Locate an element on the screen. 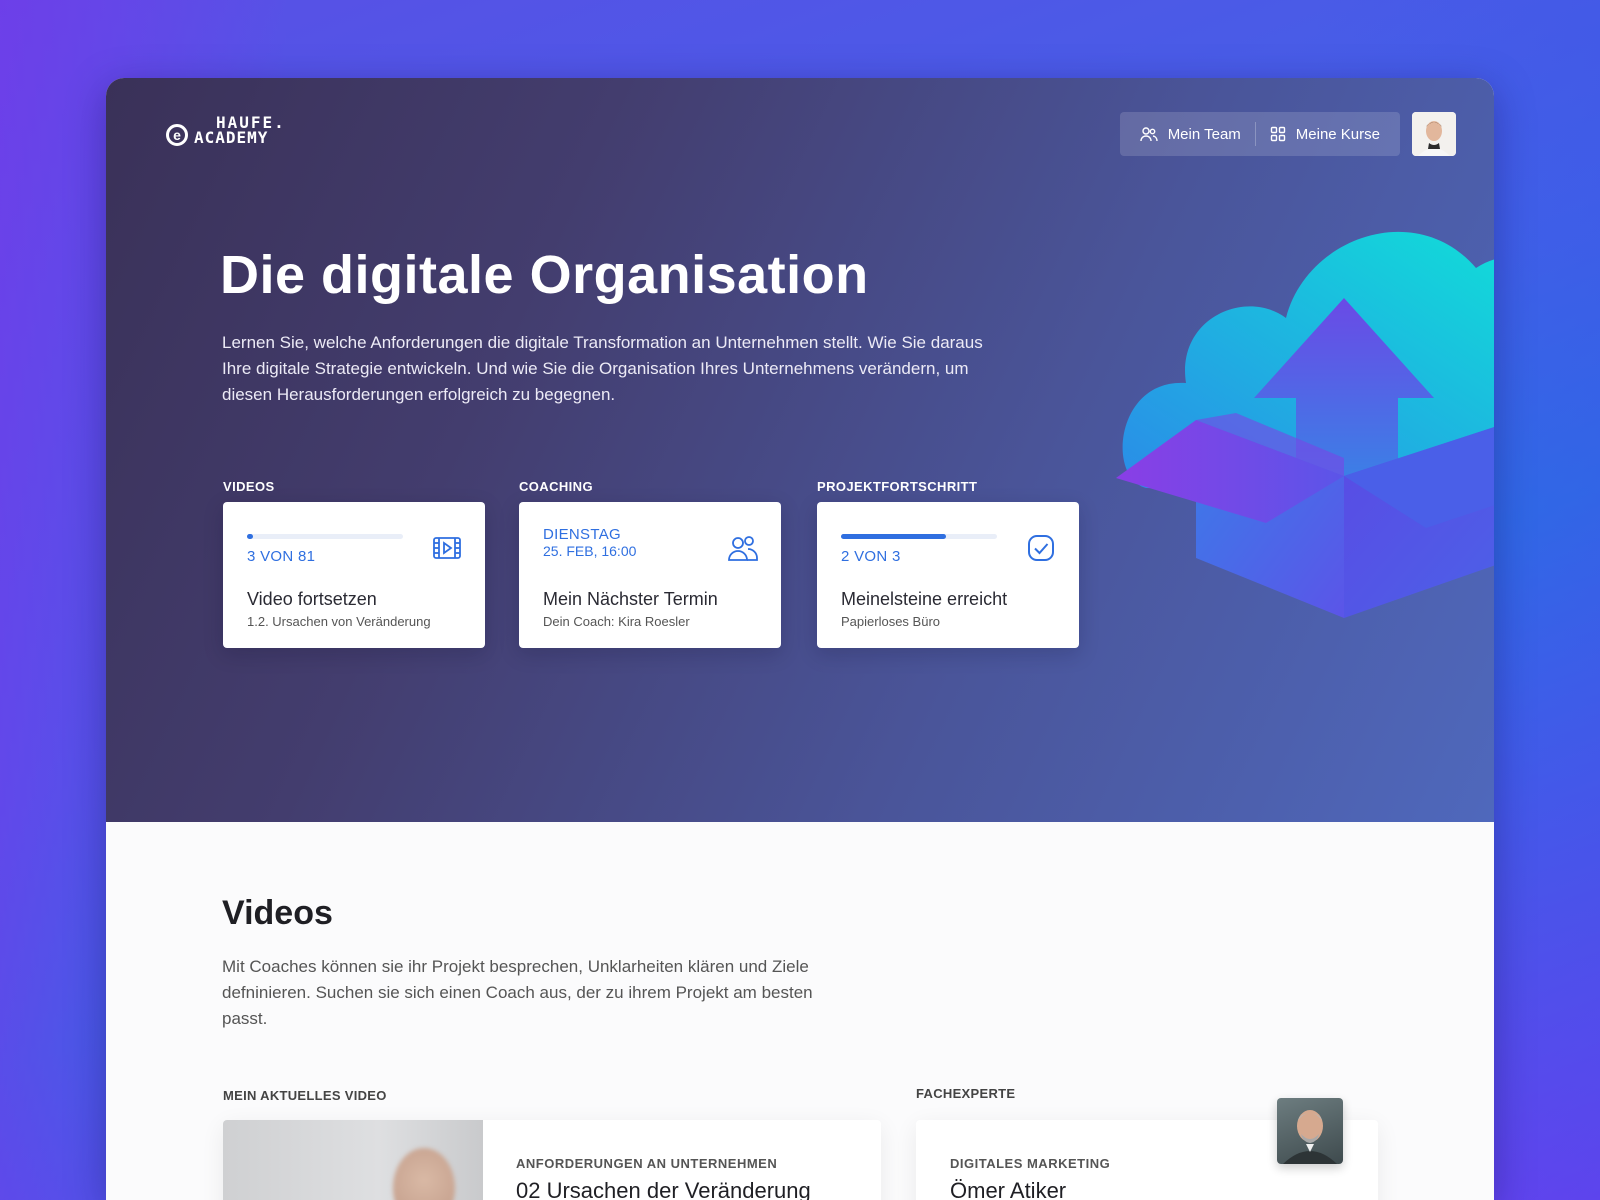 This screenshot has width=1600, height=1200. video-progress-fill is located at coordinates (250, 536).